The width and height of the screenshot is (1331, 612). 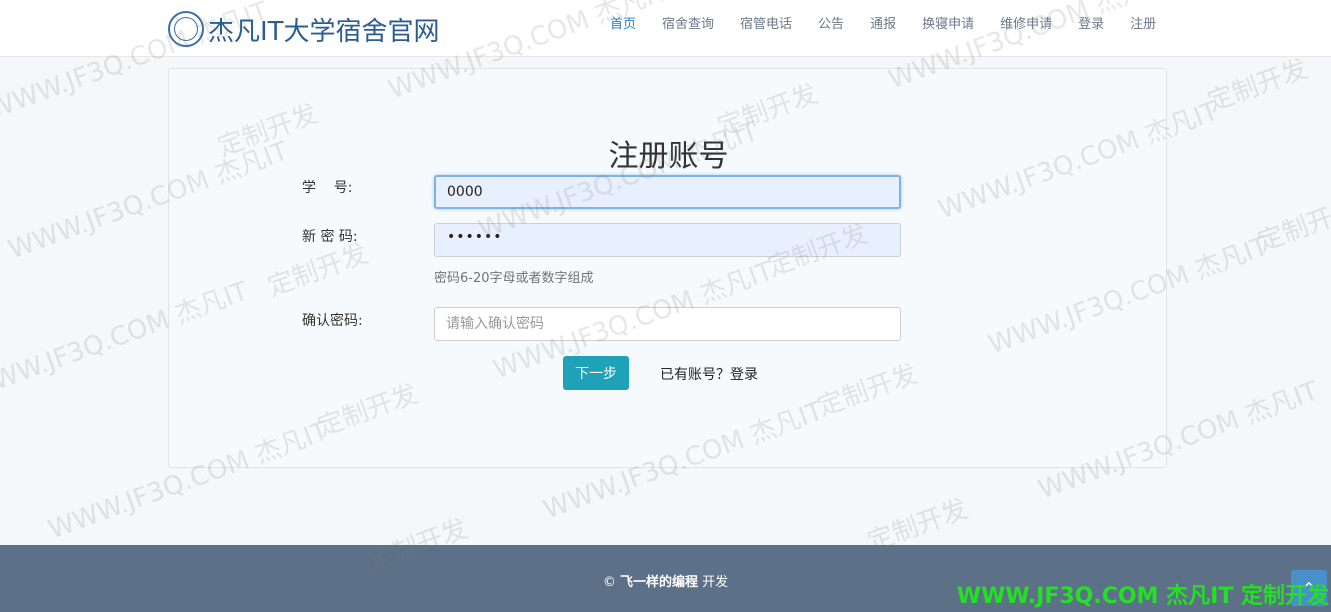 I want to click on login-link: 已有账号？登录, so click(x=709, y=374).